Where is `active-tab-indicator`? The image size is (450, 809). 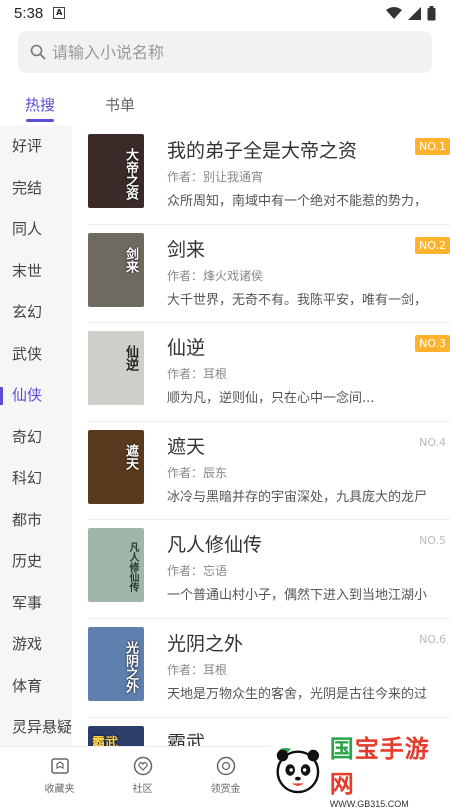 active-tab-indicator is located at coordinates (40, 120).